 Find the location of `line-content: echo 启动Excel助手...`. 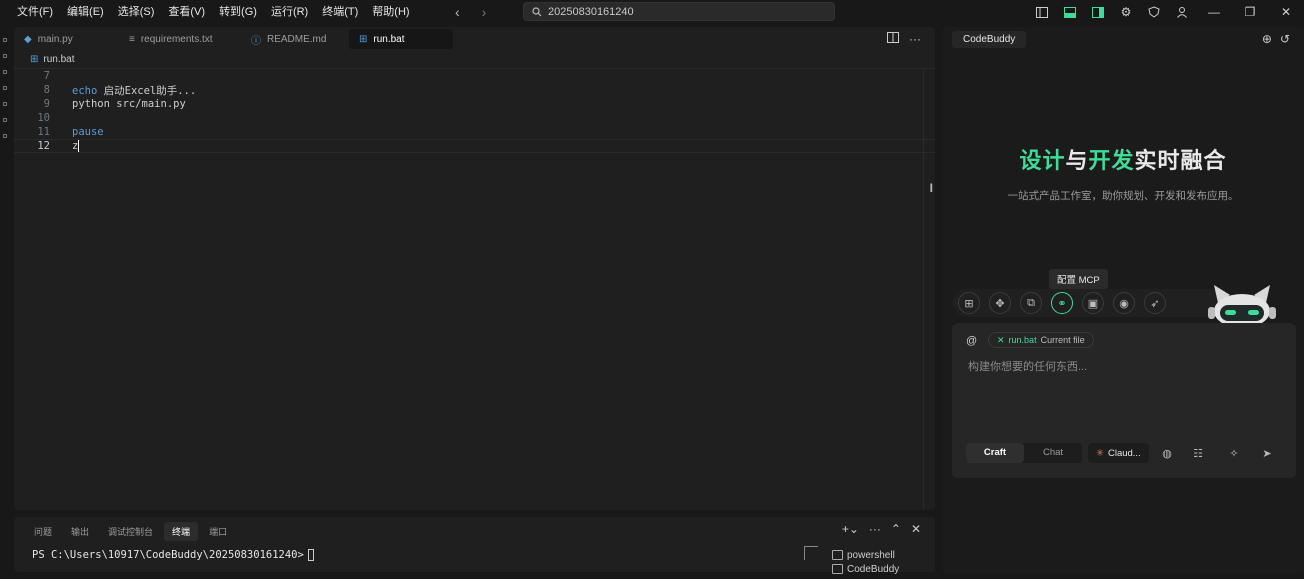

line-content: echo 启动Excel助手... is located at coordinates (134, 90).